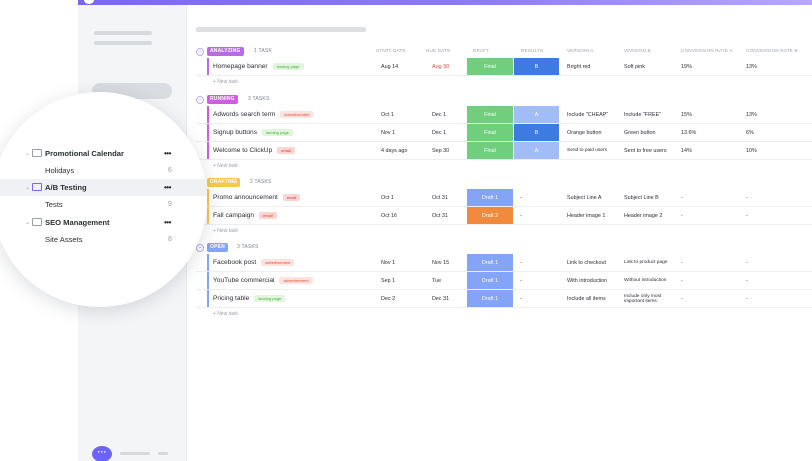  Describe the element at coordinates (750, 132) in the screenshot. I see `conversion-b: 6%` at that location.